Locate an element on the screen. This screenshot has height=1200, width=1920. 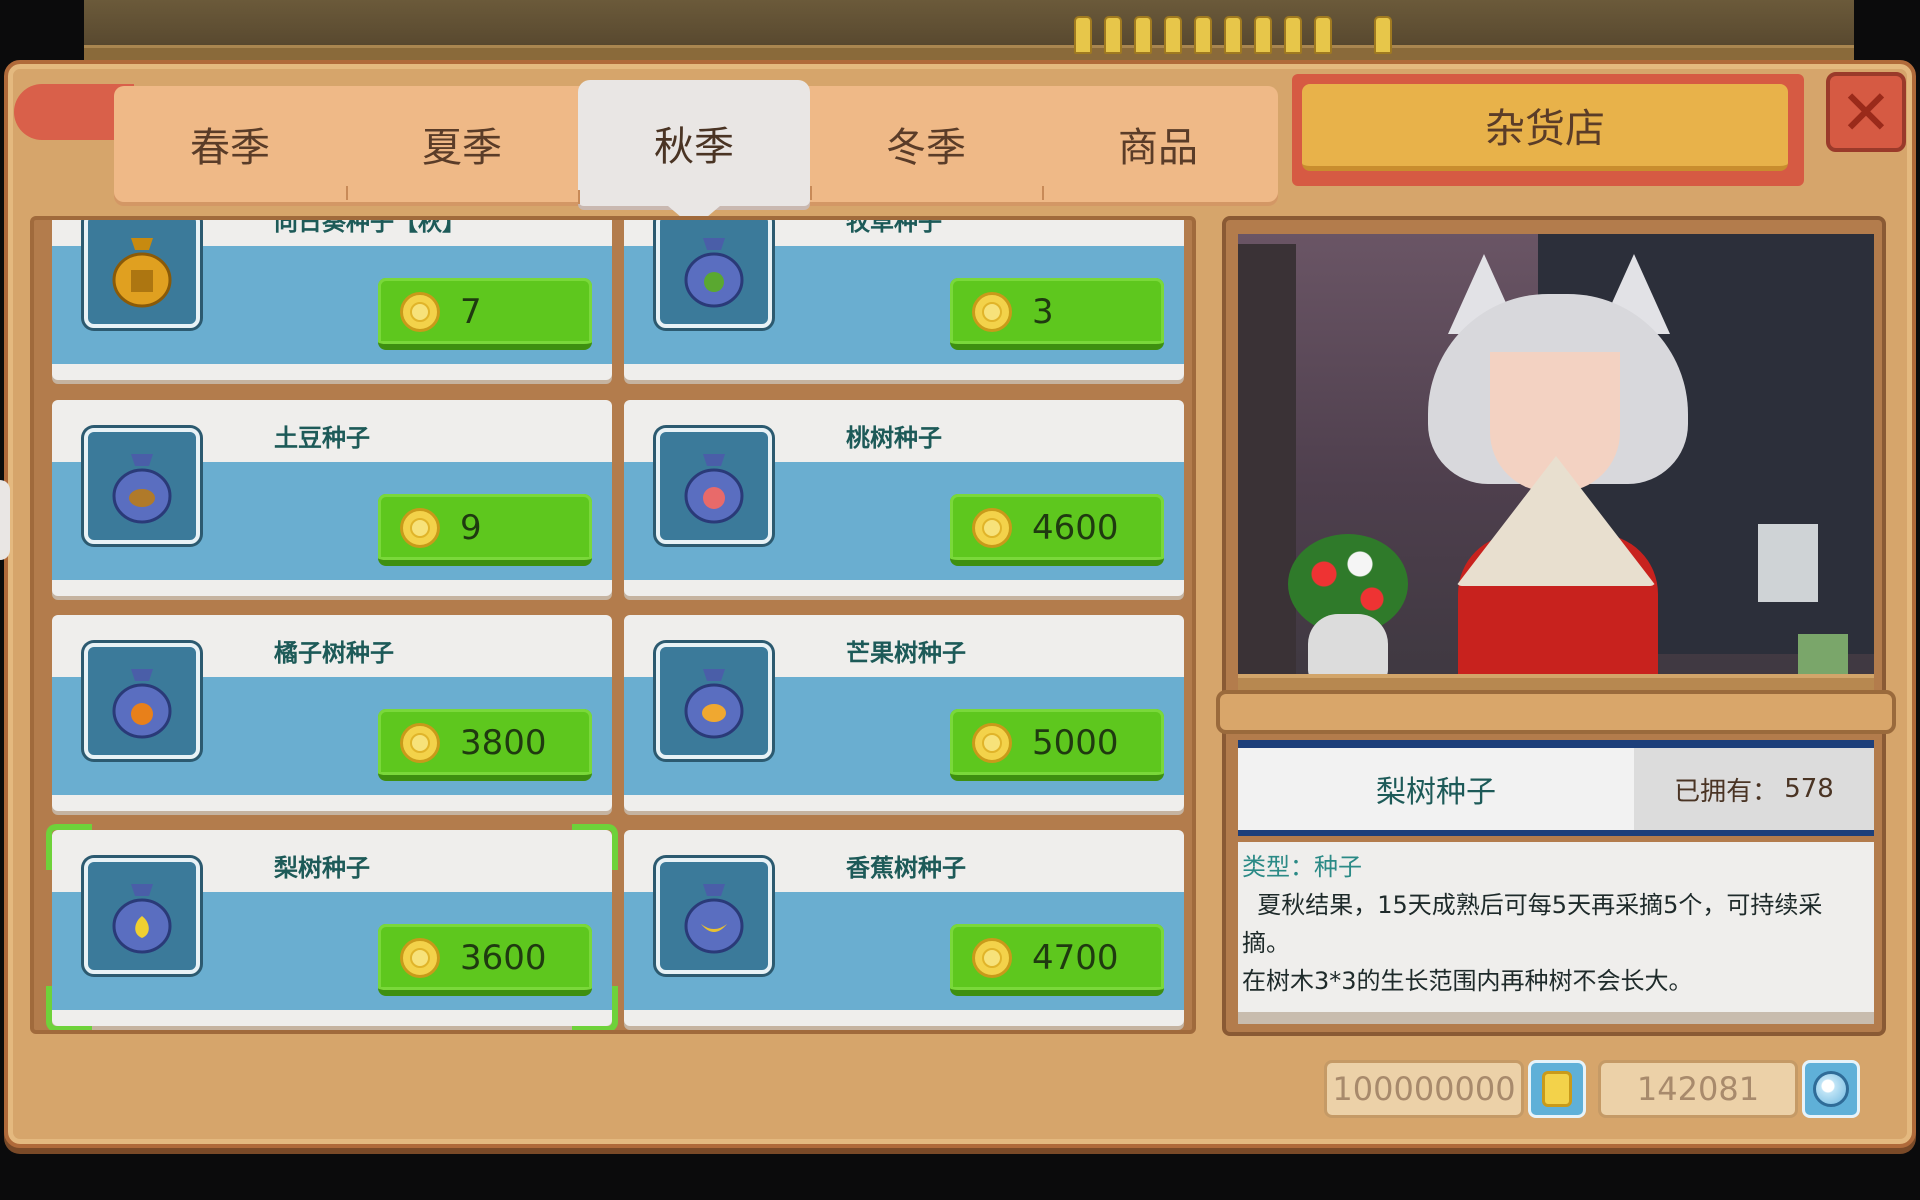
potato-seed-bag-icon is located at coordinates (142, 489).